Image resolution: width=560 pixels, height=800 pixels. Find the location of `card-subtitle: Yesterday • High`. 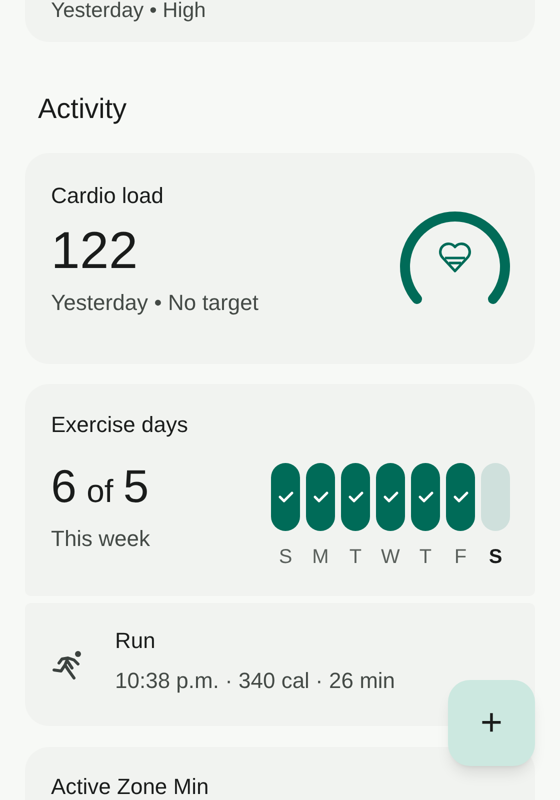

card-subtitle: Yesterday • High is located at coordinates (128, 11).